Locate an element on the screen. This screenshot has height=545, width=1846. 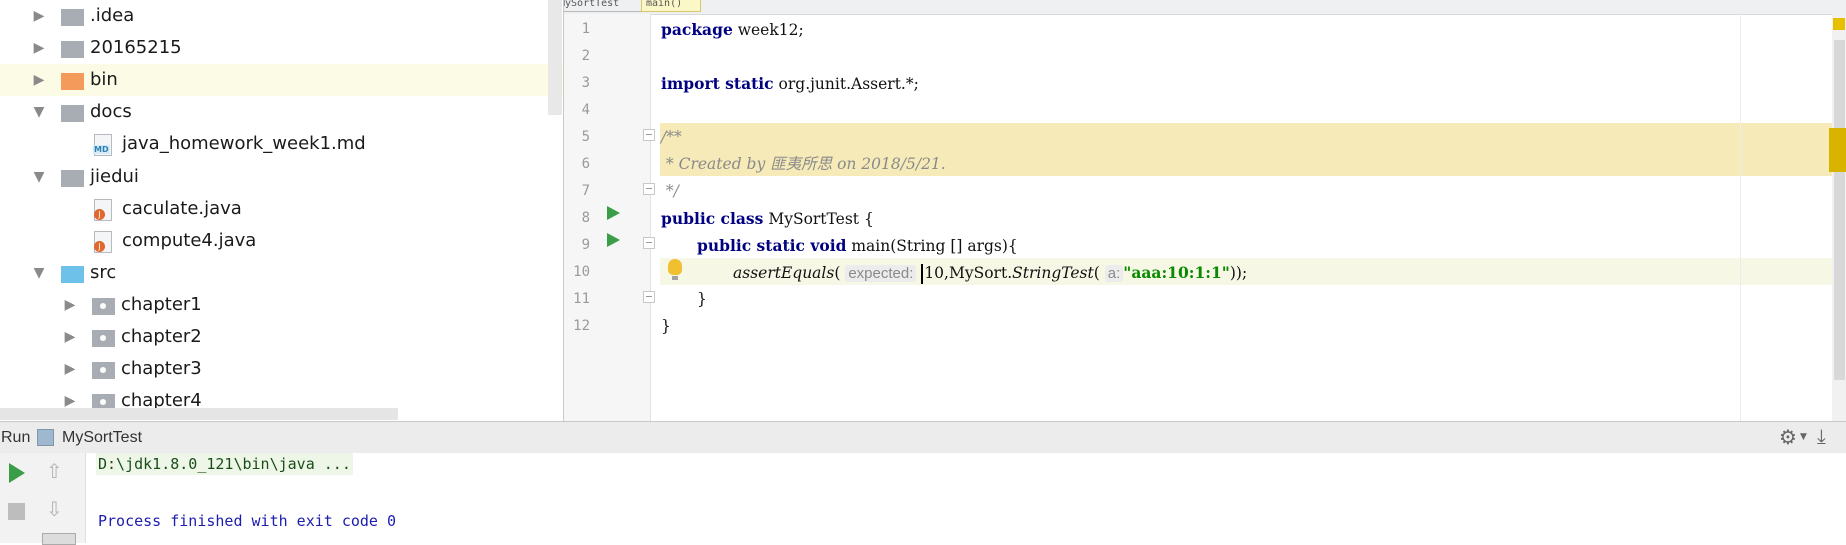
arrow-down-icon: ⇩ is located at coordinates (54, 509).